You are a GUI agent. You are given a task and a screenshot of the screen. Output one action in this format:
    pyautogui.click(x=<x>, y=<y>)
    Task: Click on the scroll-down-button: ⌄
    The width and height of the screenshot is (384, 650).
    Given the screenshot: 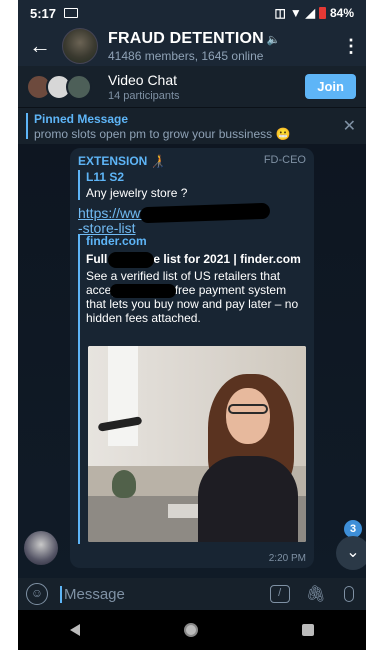 What is the action you would take?
    pyautogui.click(x=351, y=553)
    